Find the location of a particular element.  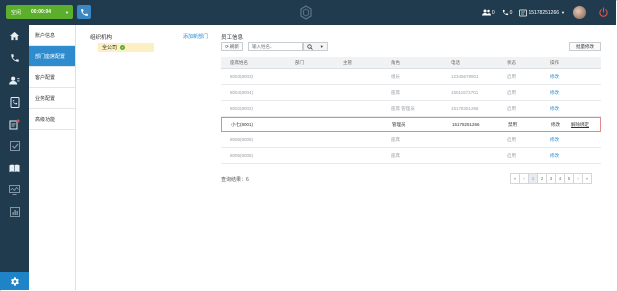

table-row: 8005(8005) 座席 启用 修改 is located at coordinates (411, 156).